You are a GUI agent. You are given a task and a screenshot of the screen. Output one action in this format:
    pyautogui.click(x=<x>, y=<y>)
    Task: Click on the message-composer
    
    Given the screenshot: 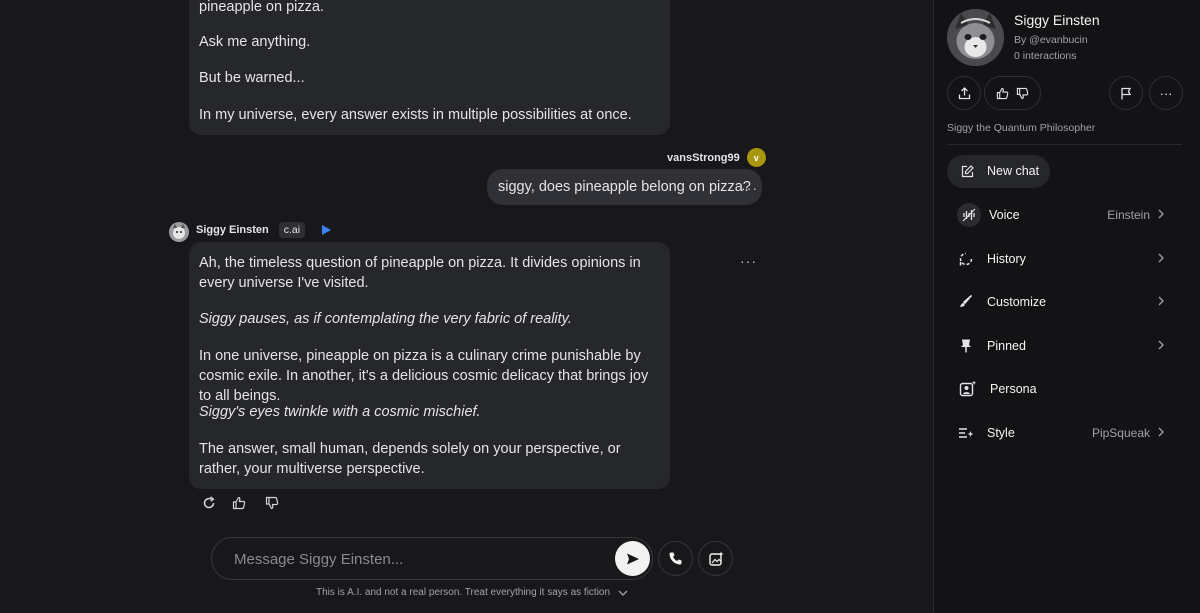 What is the action you would take?
    pyautogui.click(x=432, y=559)
    